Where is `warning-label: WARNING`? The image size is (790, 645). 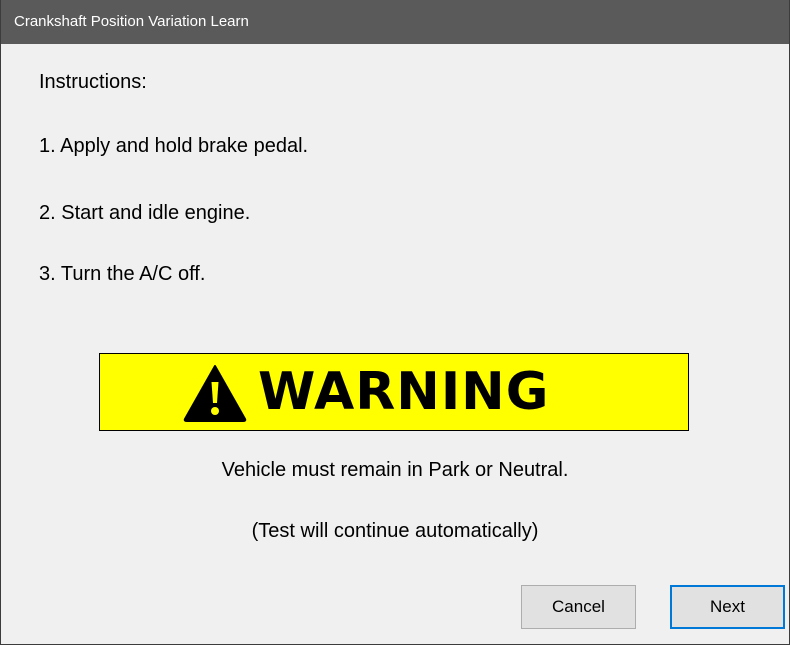 warning-label: WARNING is located at coordinates (404, 392).